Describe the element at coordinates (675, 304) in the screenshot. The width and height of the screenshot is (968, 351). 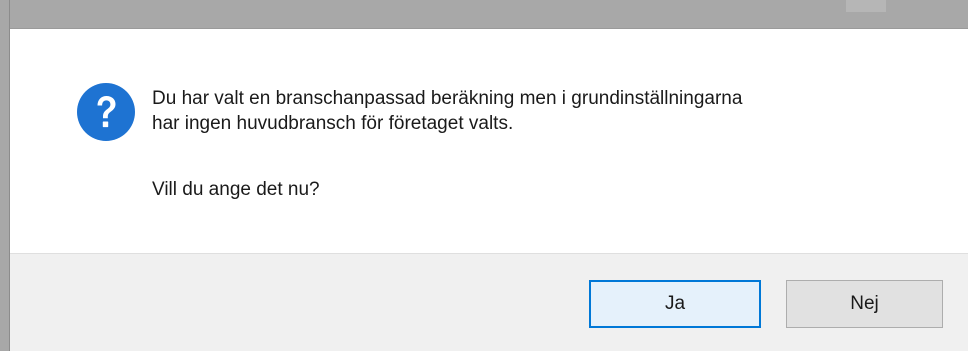
I see `yes-button: Ja` at that location.